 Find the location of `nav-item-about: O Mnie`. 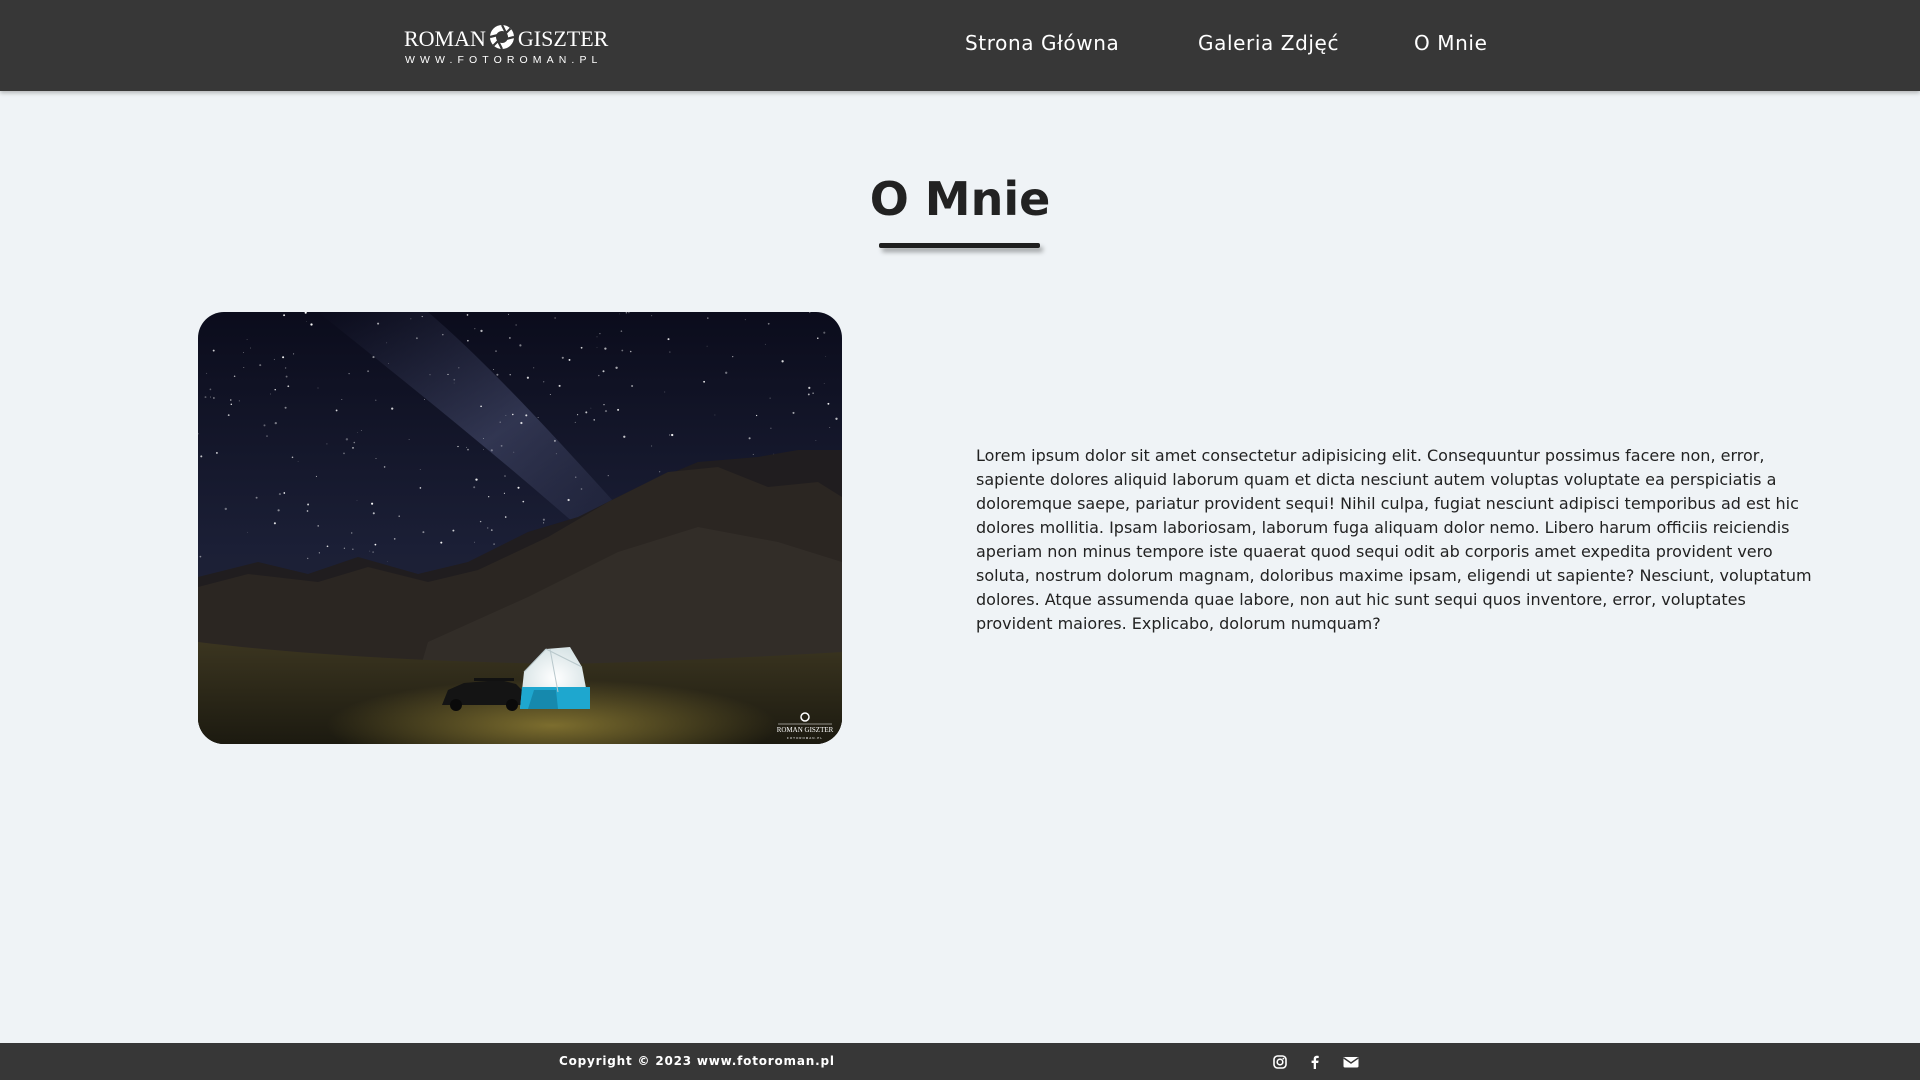

nav-item-about: O Mnie is located at coordinates (1451, 43).